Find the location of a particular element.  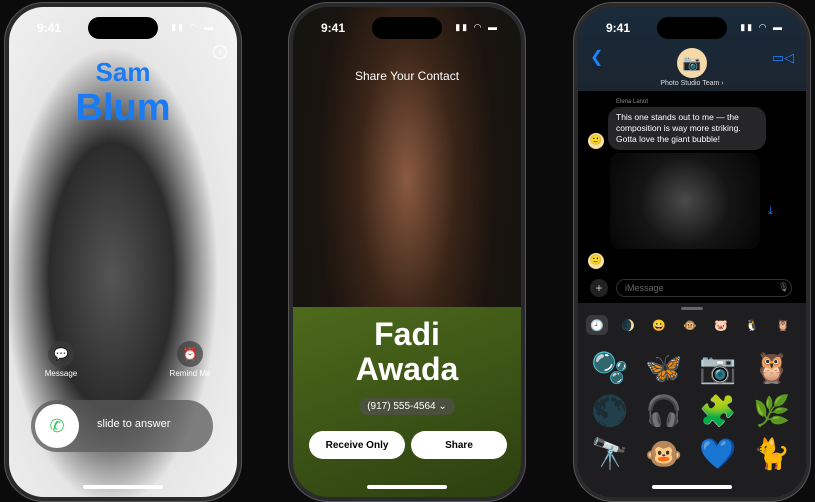

tray-grabber is located at coordinates (692, 308).